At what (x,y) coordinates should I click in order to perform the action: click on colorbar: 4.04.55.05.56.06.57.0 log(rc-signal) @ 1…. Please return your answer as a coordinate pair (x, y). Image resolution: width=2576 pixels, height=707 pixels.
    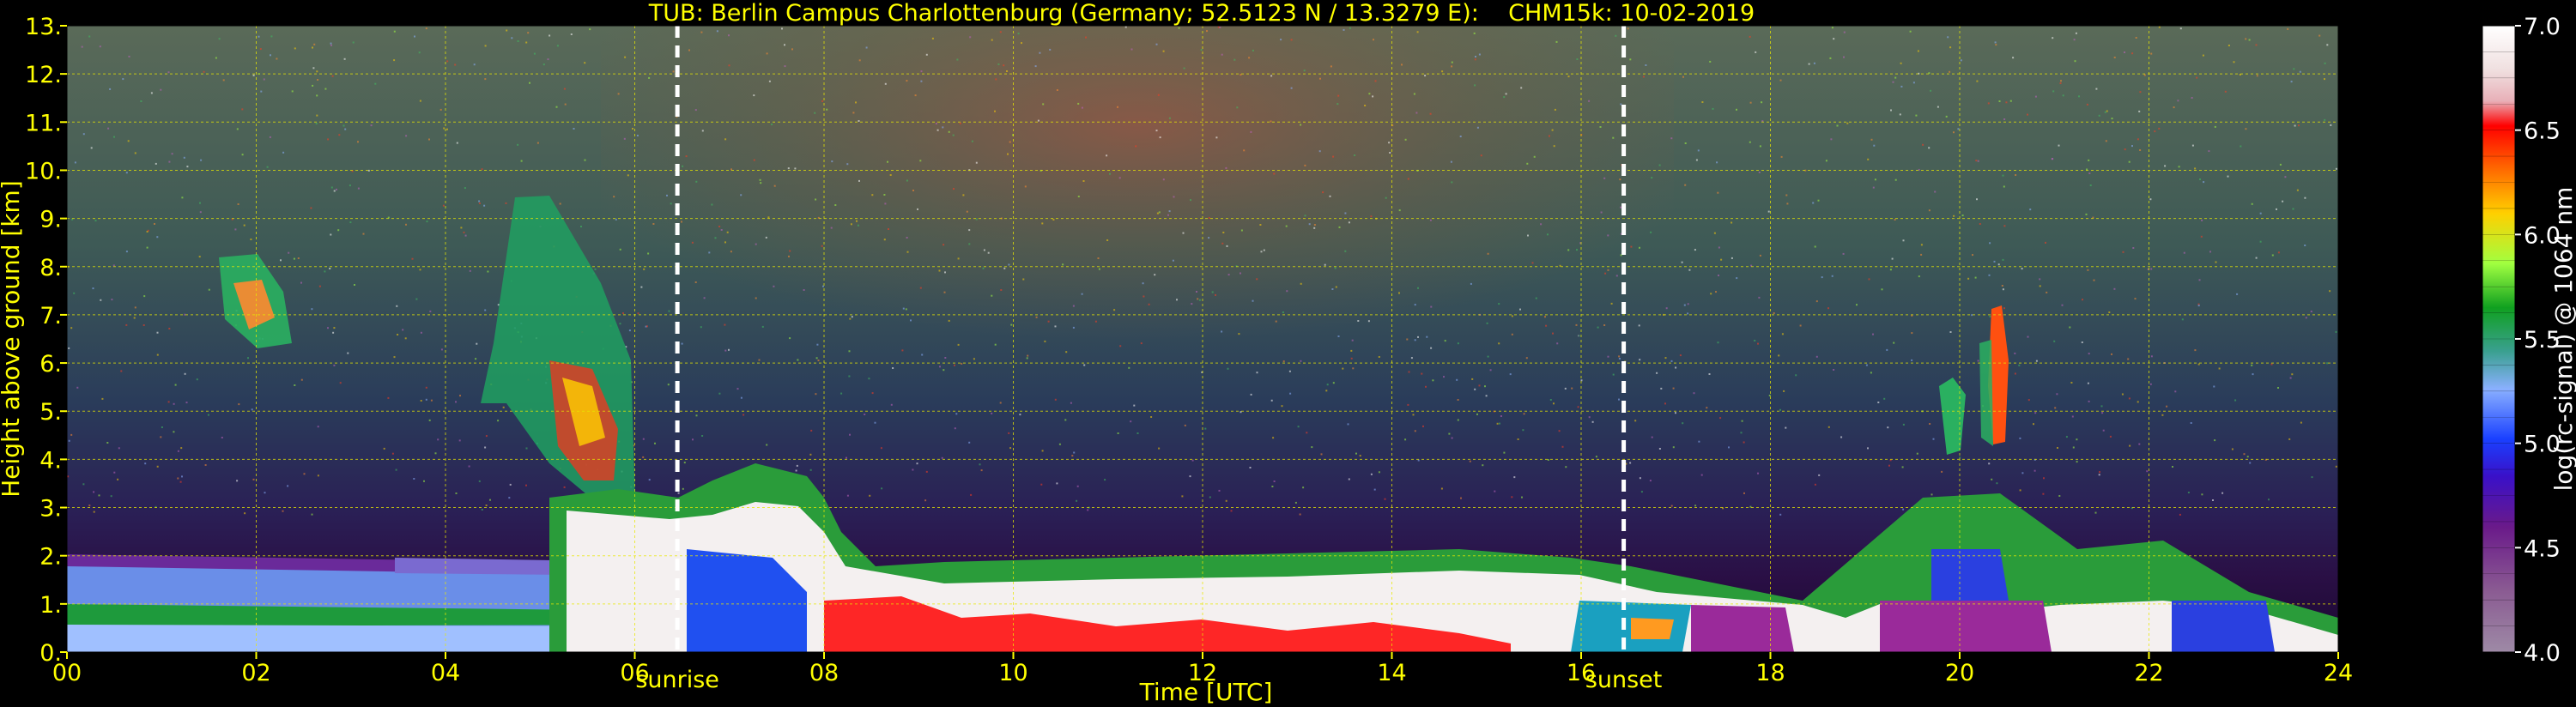
    Looking at the image, I should click on (2529, 340).